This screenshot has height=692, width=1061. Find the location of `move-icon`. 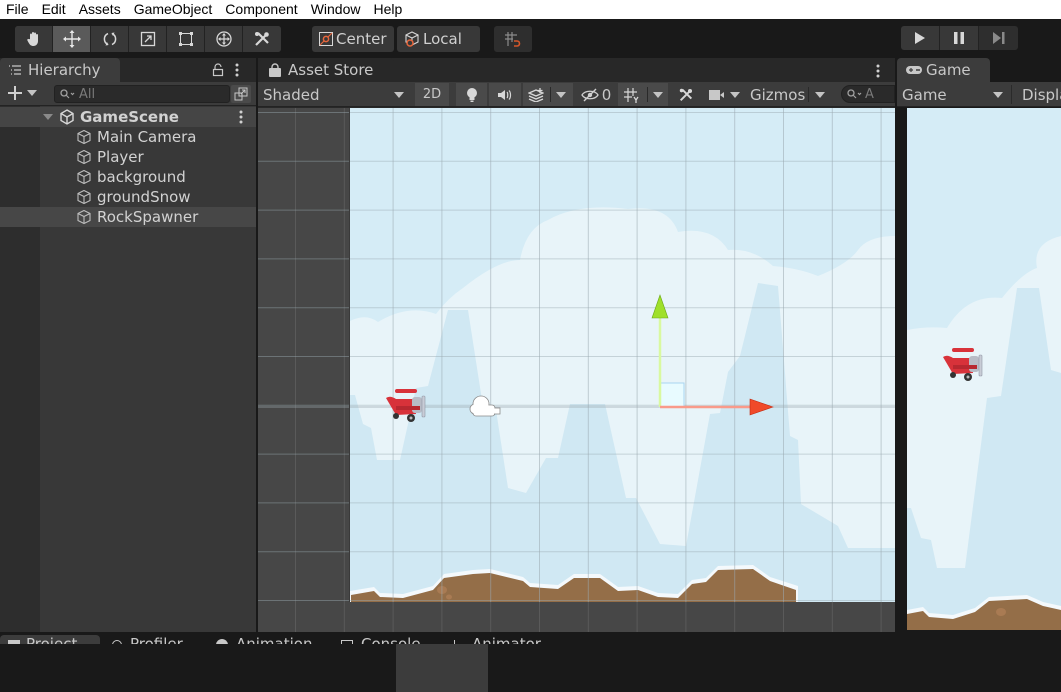

move-icon is located at coordinates (71, 39).